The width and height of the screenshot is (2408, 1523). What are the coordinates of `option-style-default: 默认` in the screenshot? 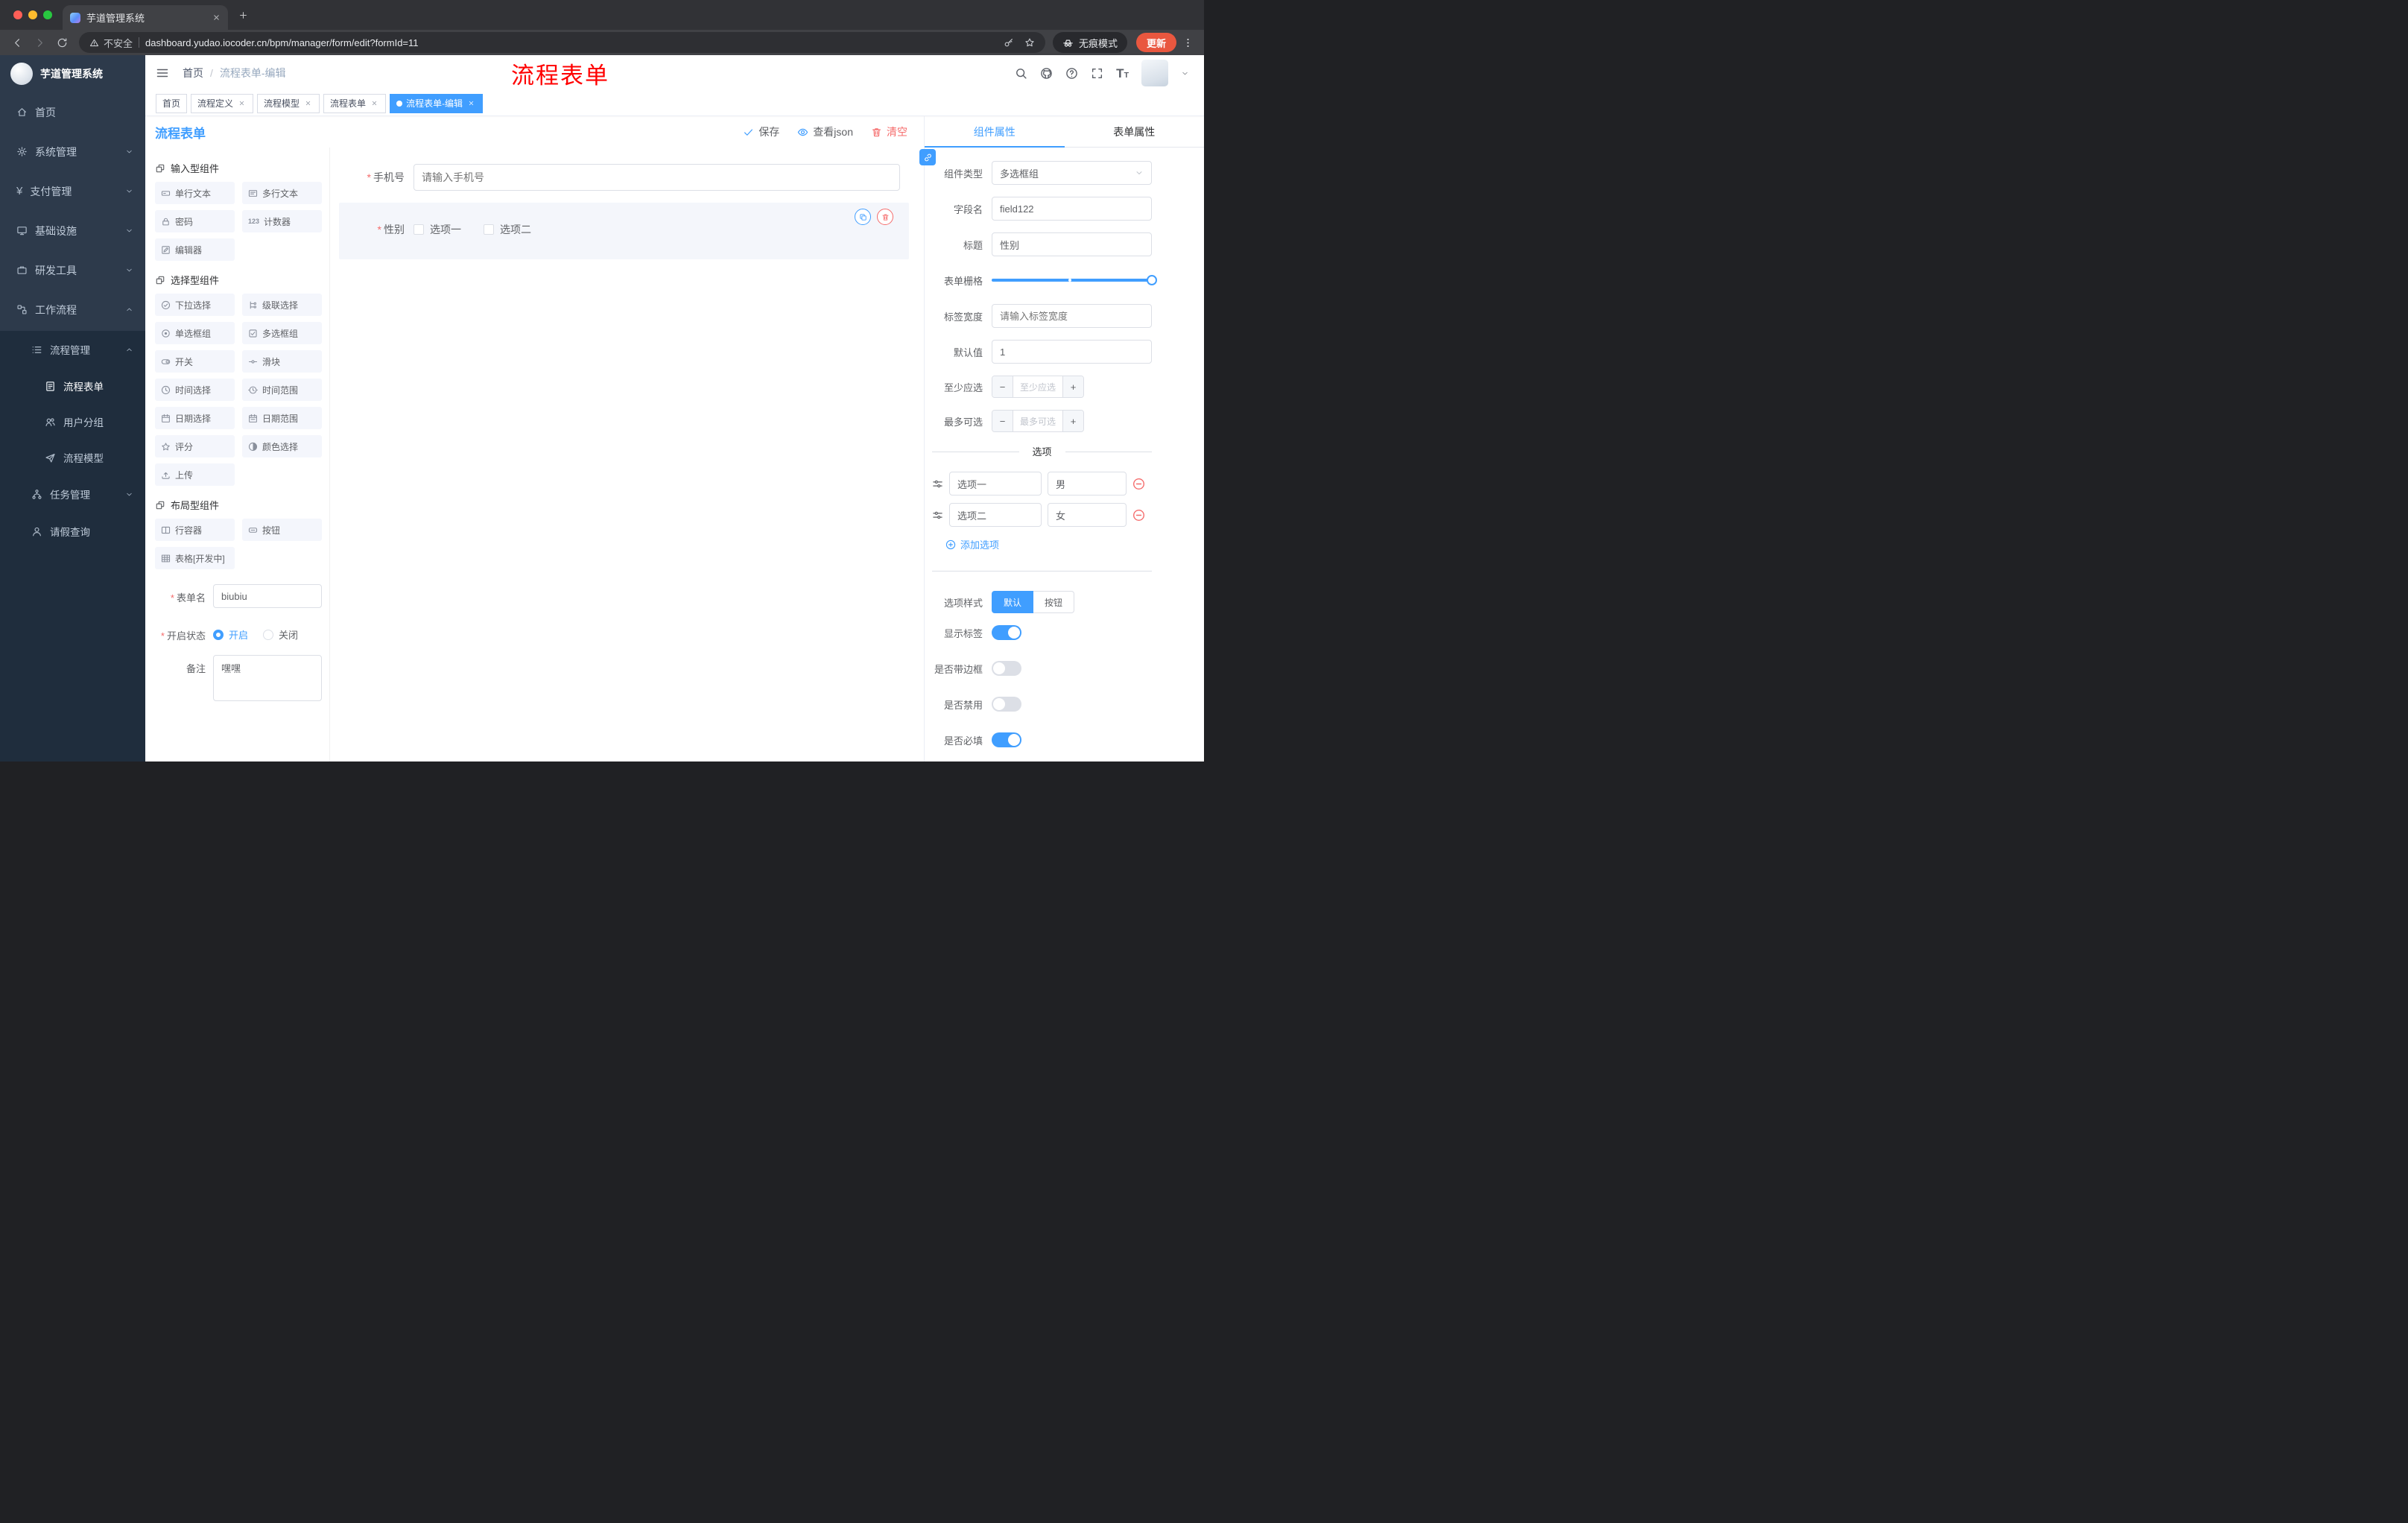 It's located at (1013, 602).